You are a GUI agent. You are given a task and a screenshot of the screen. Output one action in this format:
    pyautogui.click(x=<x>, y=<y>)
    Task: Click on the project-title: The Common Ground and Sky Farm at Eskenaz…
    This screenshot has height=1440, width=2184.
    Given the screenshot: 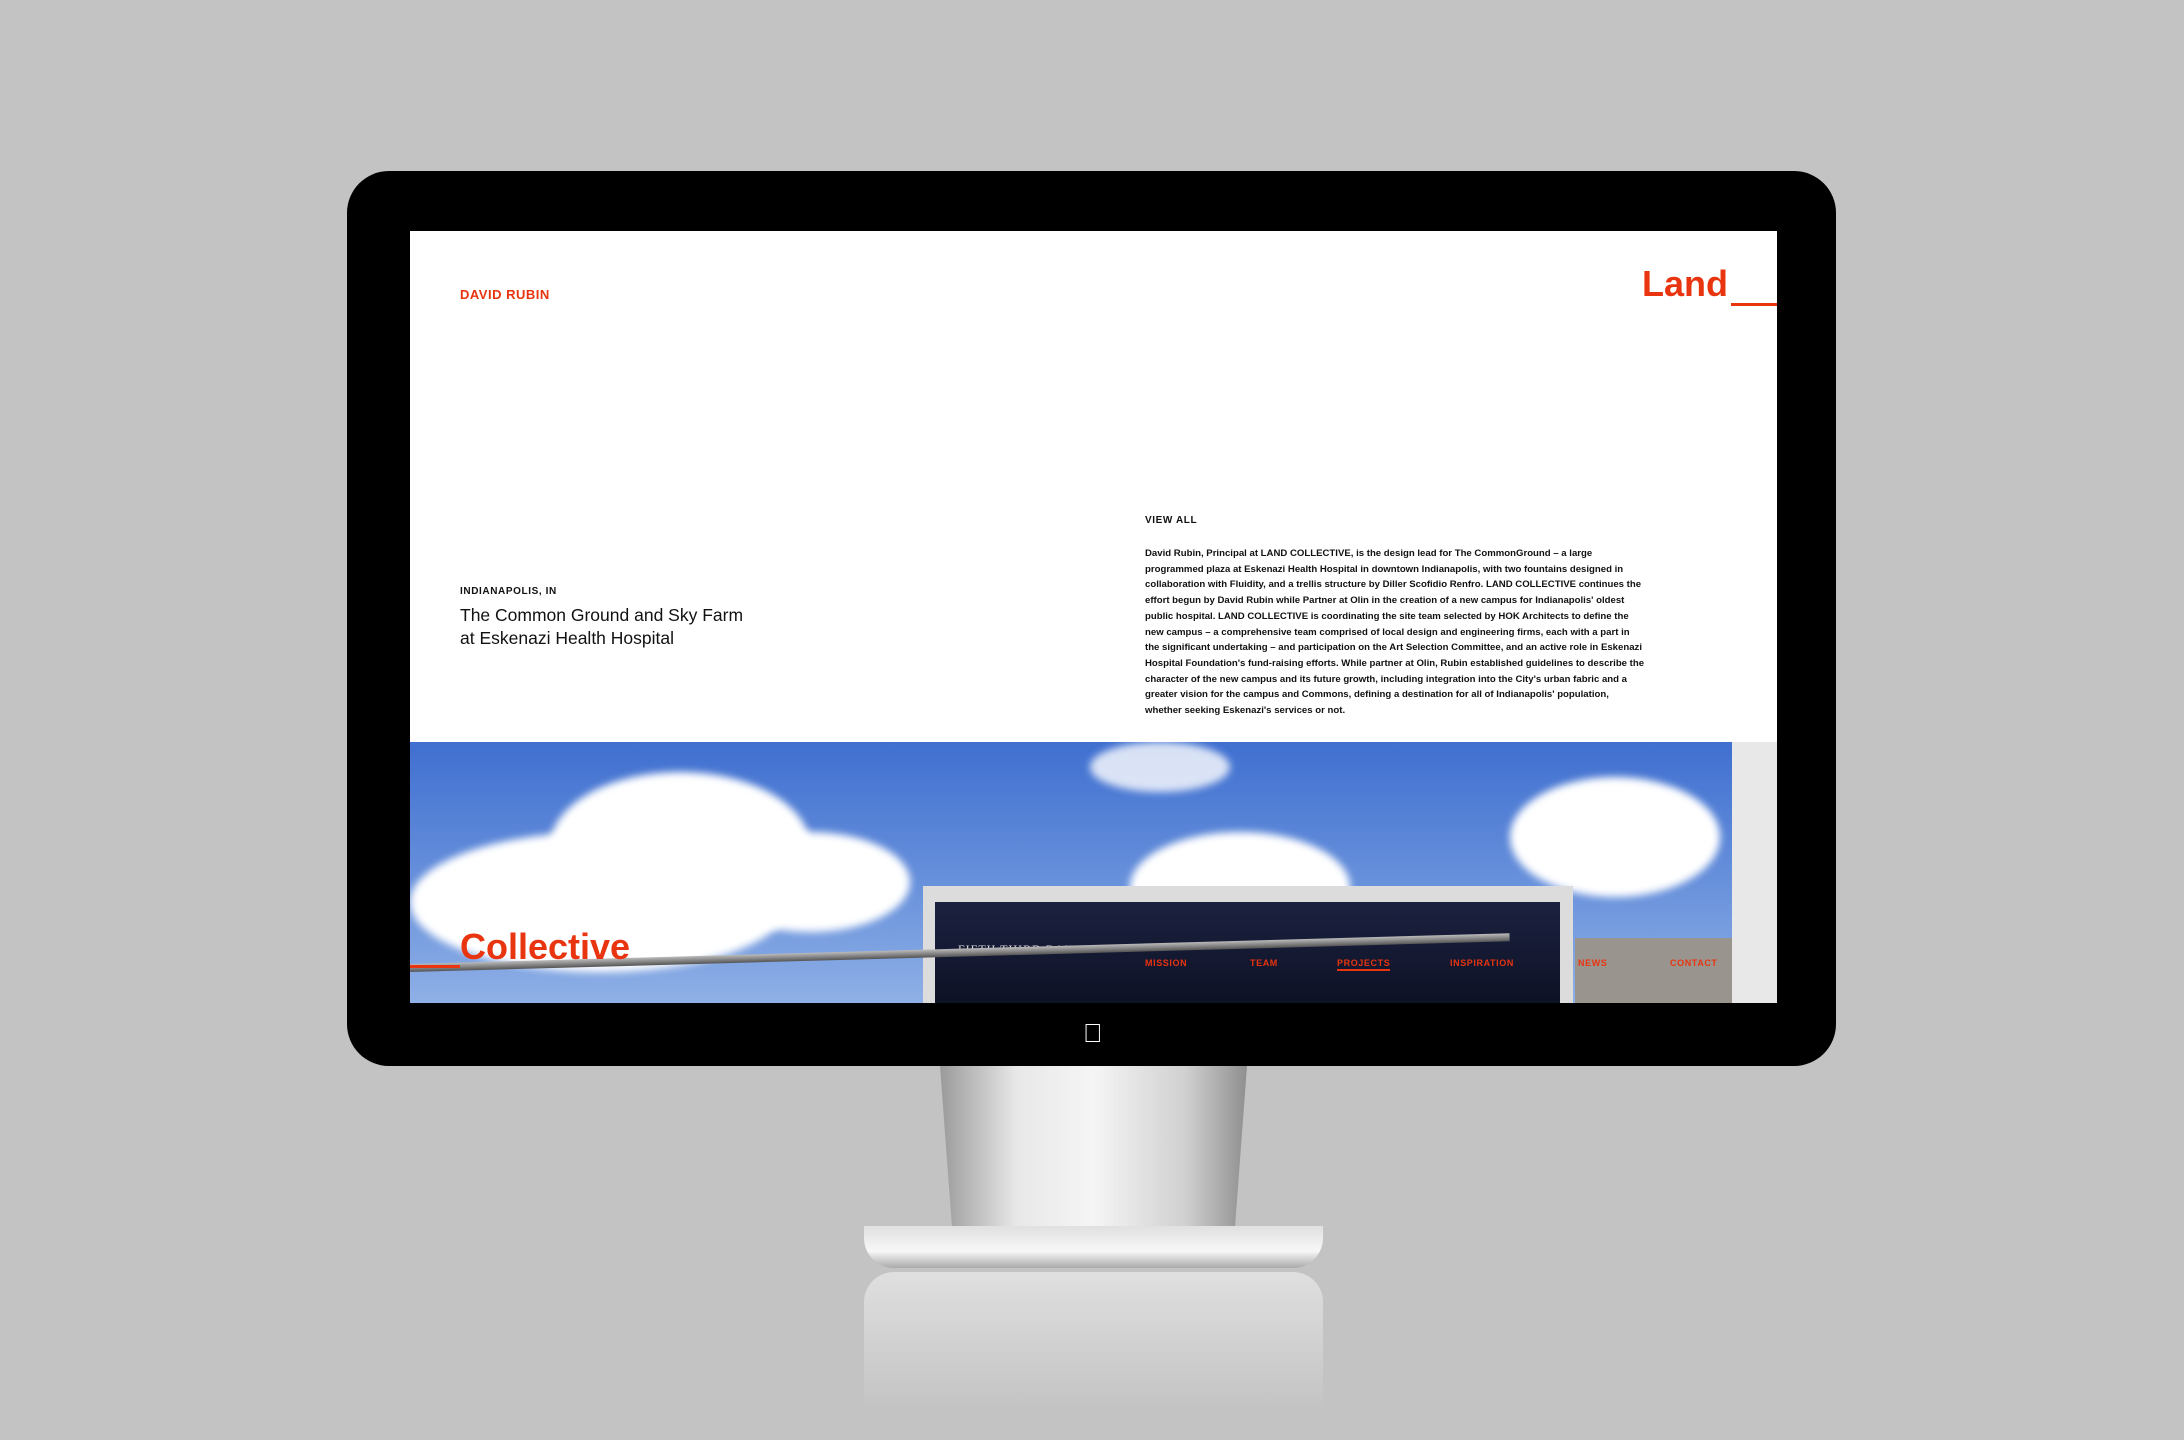 What is the action you would take?
    pyautogui.click(x=620, y=627)
    